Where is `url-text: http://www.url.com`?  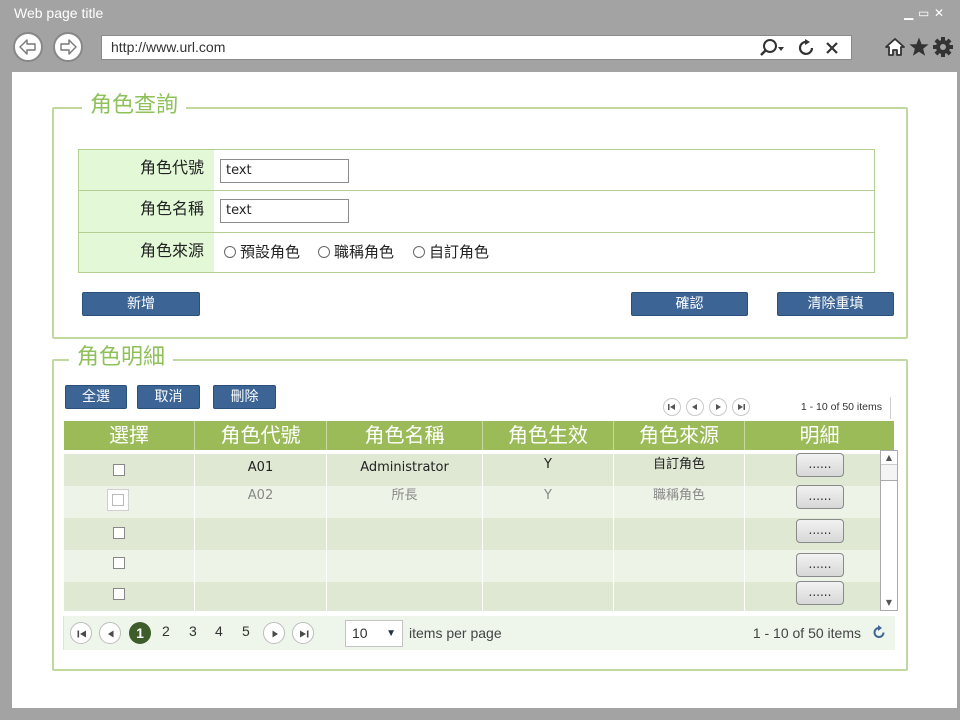
url-text: http://www.url.com is located at coordinates (168, 47).